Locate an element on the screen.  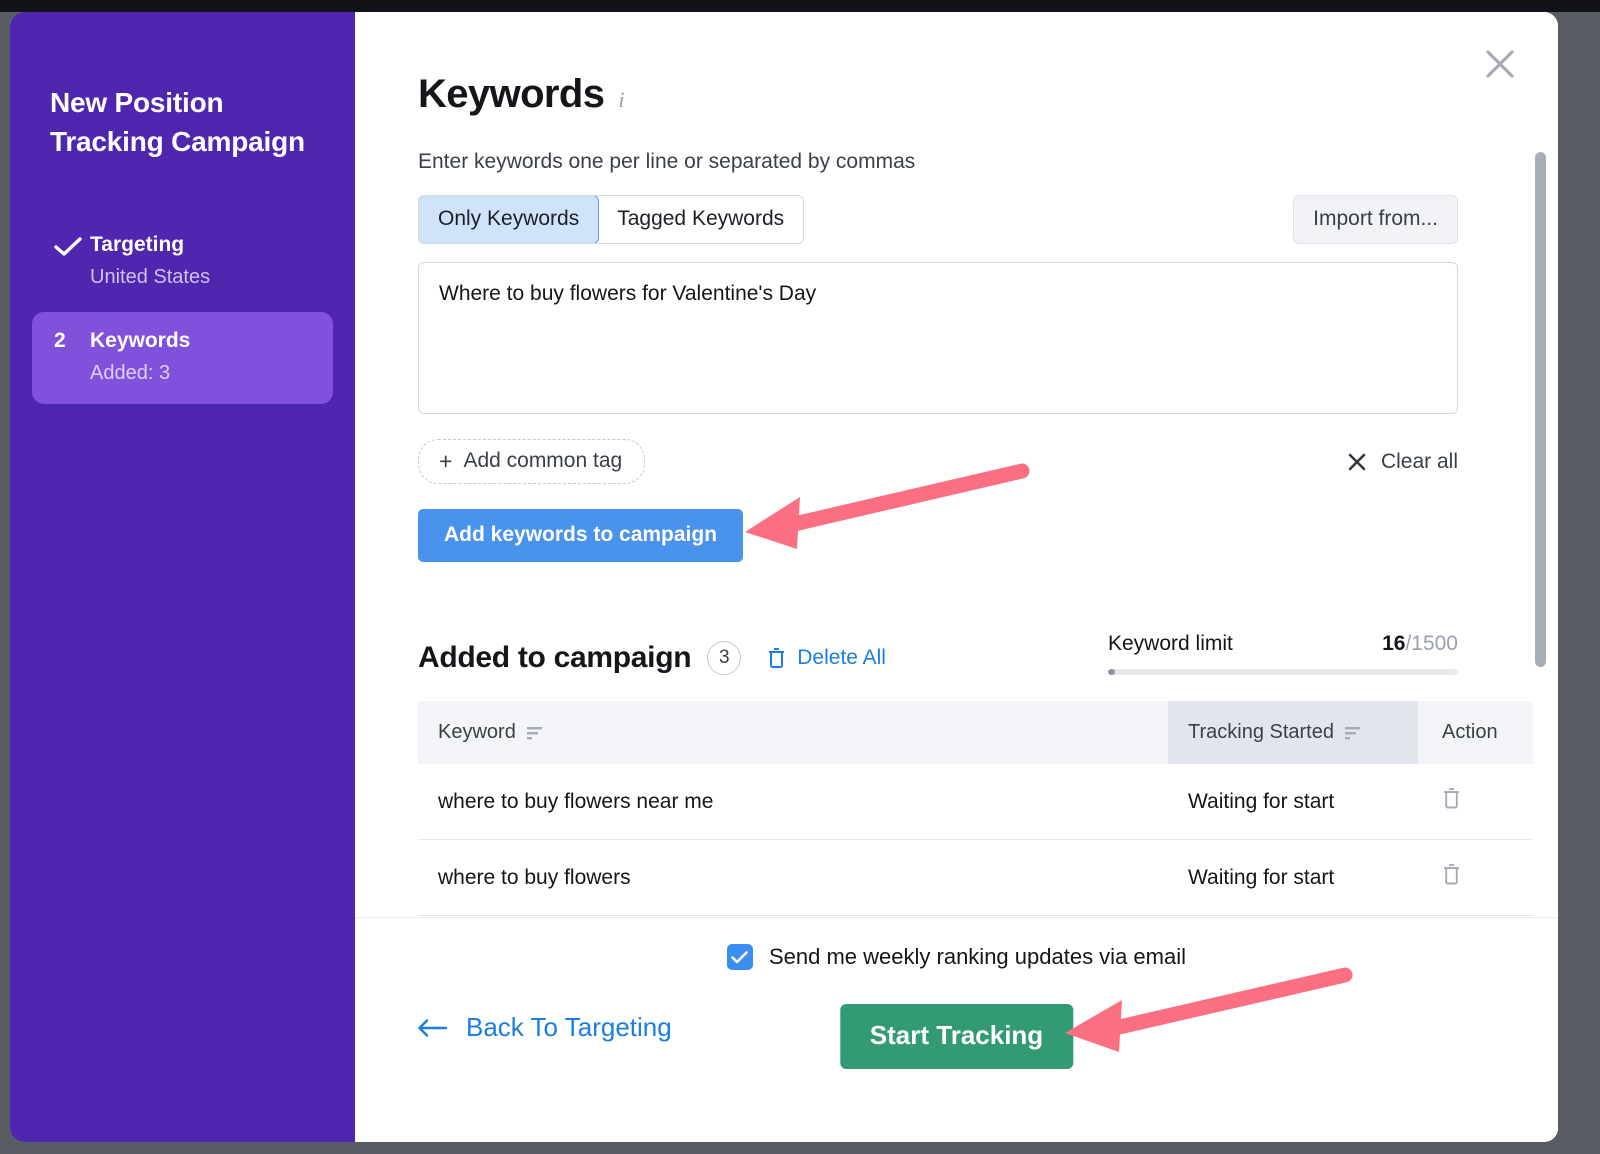
step-label-targeting: Targeting is located at coordinates (137, 245).